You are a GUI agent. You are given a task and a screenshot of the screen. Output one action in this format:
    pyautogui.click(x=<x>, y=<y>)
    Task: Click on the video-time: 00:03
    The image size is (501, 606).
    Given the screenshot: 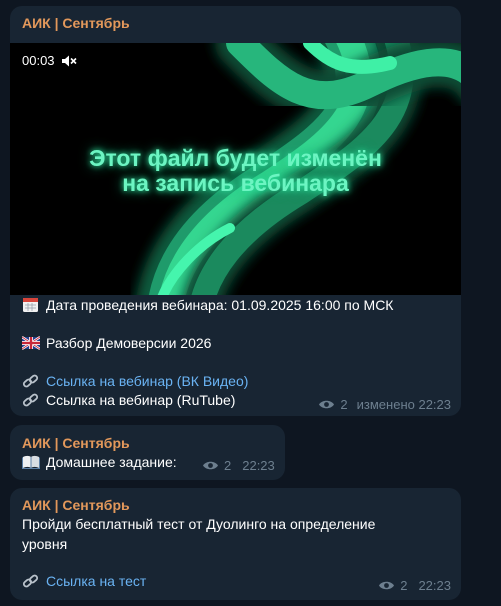 What is the action you would take?
    pyautogui.click(x=49, y=60)
    